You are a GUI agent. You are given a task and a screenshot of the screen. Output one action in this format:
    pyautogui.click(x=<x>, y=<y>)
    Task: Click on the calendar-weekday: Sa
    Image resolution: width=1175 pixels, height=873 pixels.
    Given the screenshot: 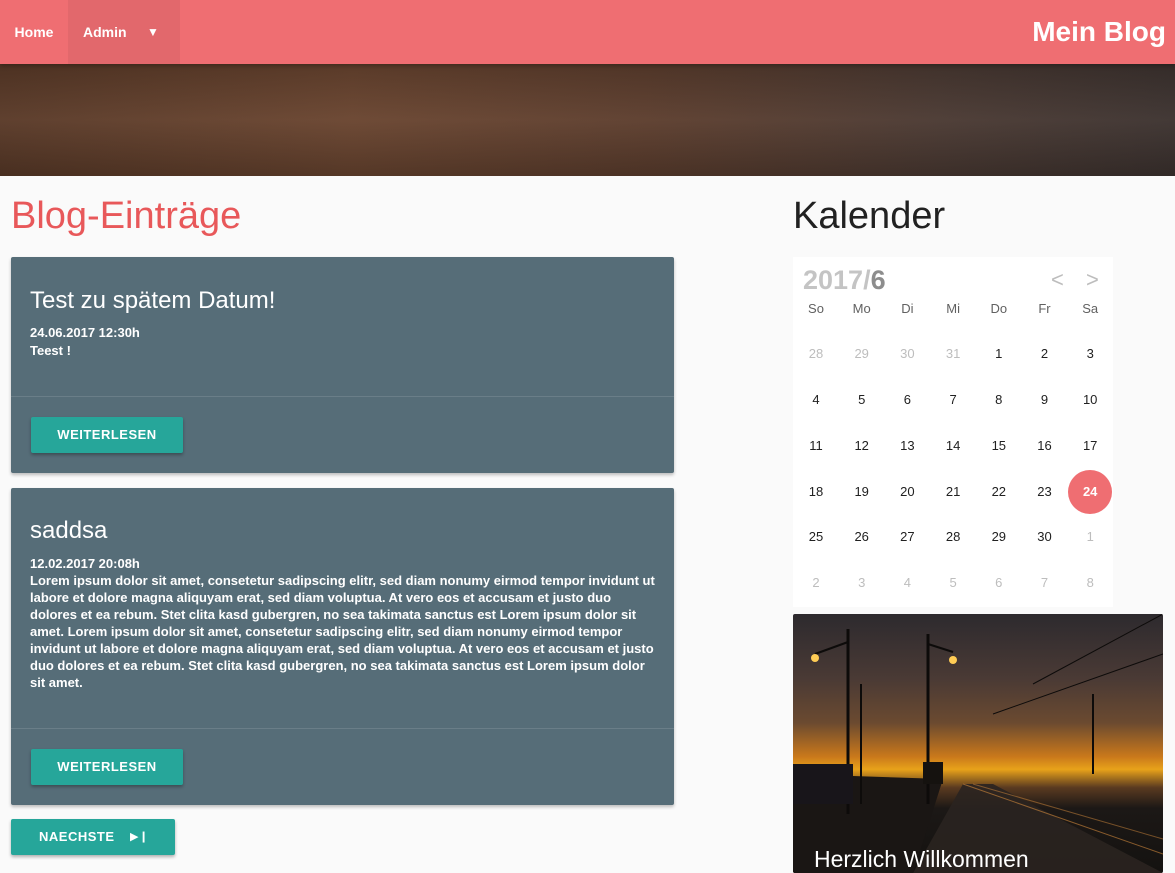 What is the action you would take?
    pyautogui.click(x=1090, y=308)
    